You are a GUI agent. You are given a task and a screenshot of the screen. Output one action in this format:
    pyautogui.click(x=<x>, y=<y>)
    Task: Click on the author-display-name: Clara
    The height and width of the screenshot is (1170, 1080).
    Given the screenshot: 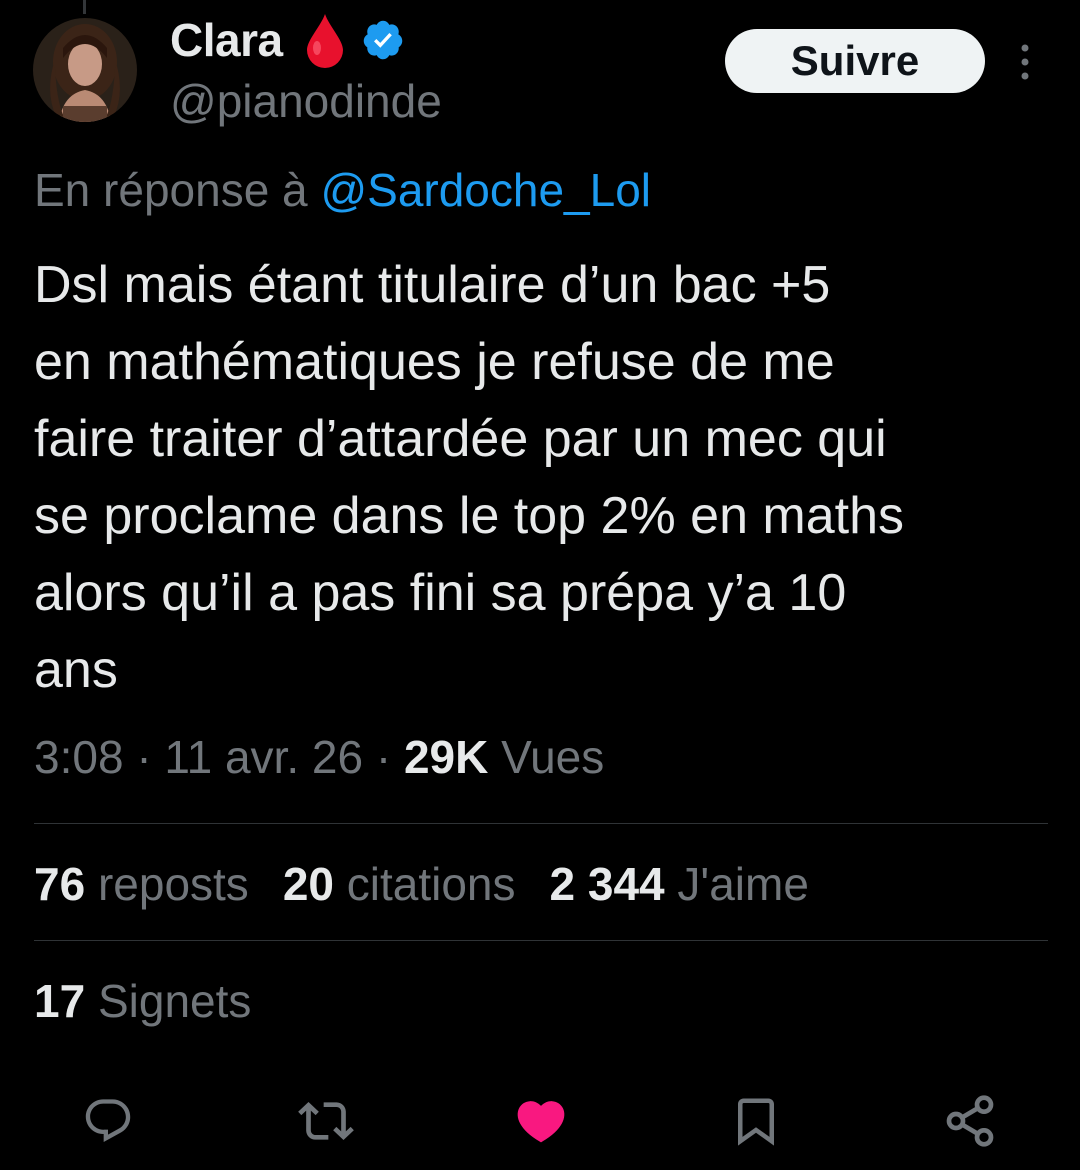 What is the action you would take?
    pyautogui.click(x=226, y=40)
    